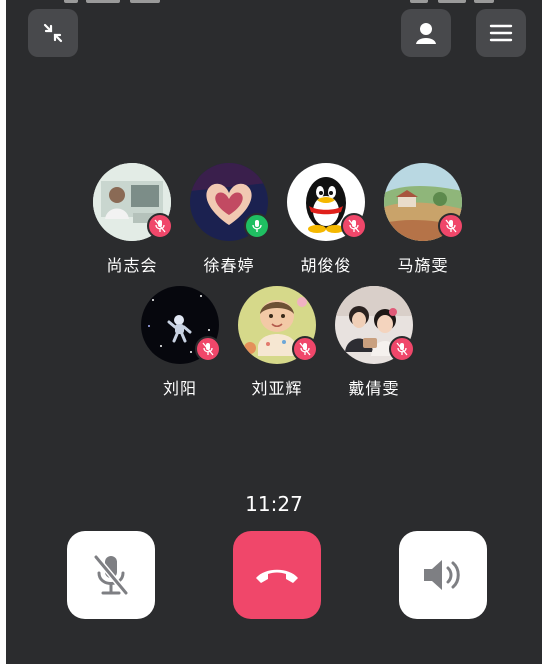 The width and height of the screenshot is (542, 664). I want to click on participant-name: 马旖雯, so click(423, 265).